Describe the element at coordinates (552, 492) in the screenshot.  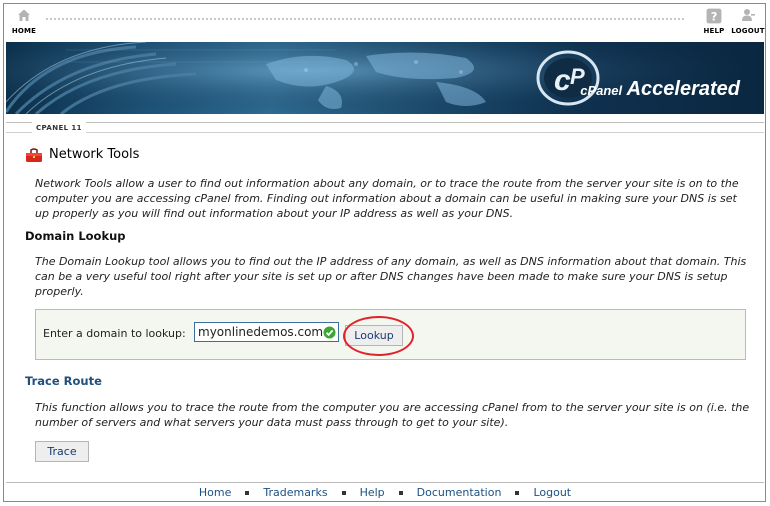
I see `footer-link-logout: Logout` at that location.